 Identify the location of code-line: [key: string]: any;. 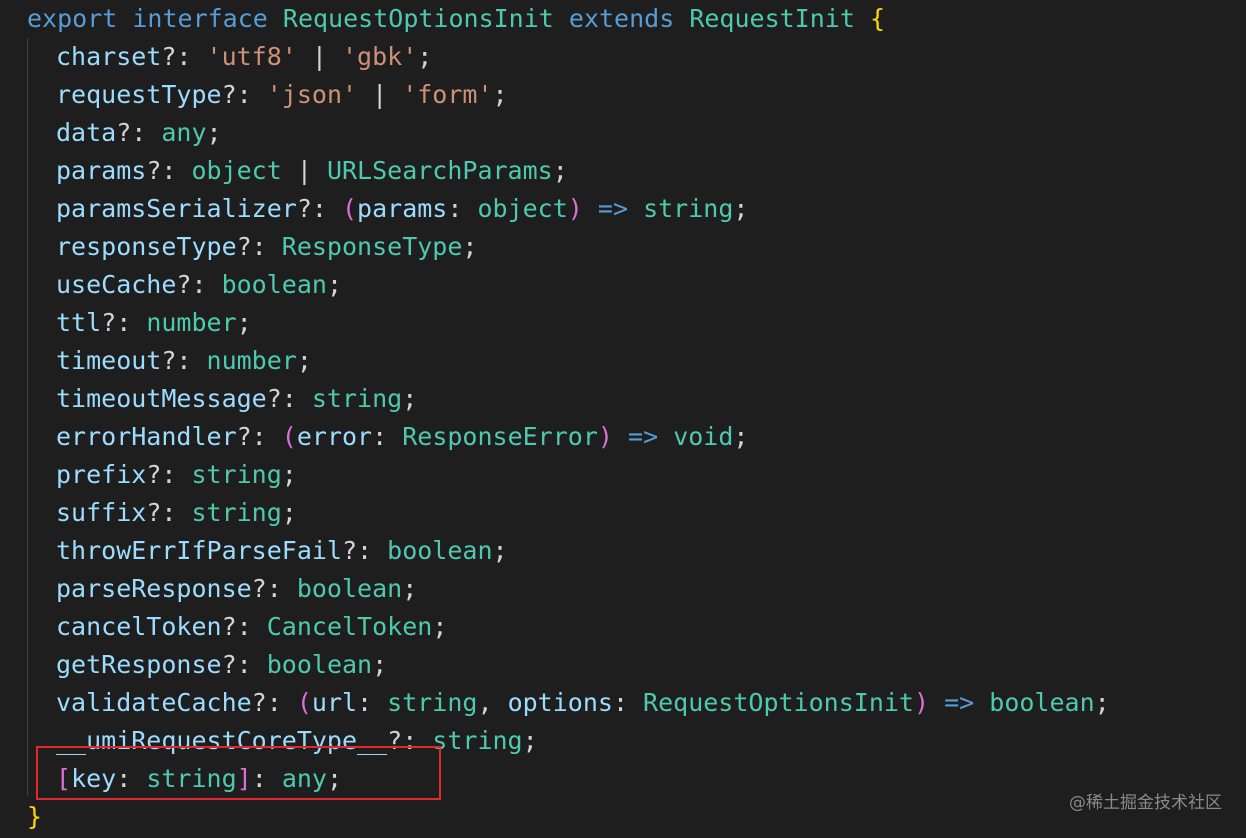
(636, 779).